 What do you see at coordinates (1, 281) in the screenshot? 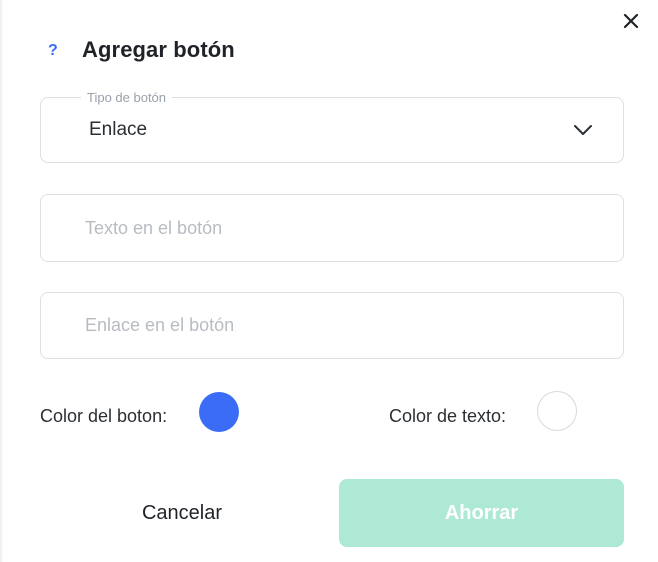
I see `backdrop-edge` at bounding box center [1, 281].